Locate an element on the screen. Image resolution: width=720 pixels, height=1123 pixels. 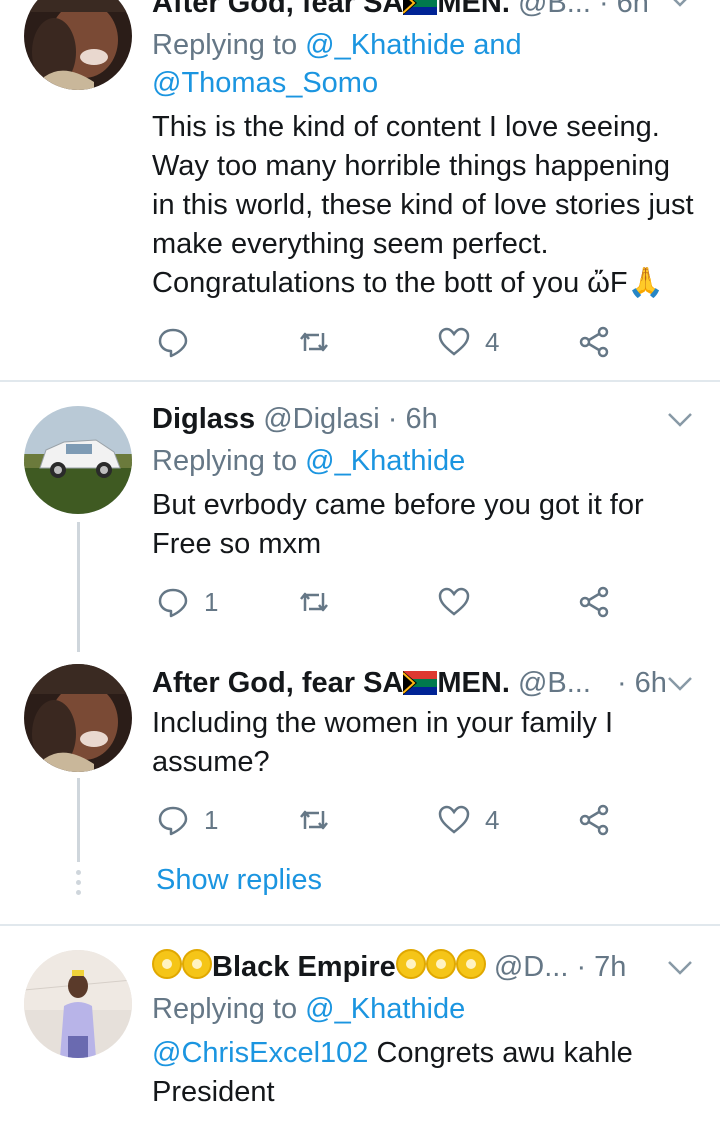
thread-dots is located at coordinates (78, 885).